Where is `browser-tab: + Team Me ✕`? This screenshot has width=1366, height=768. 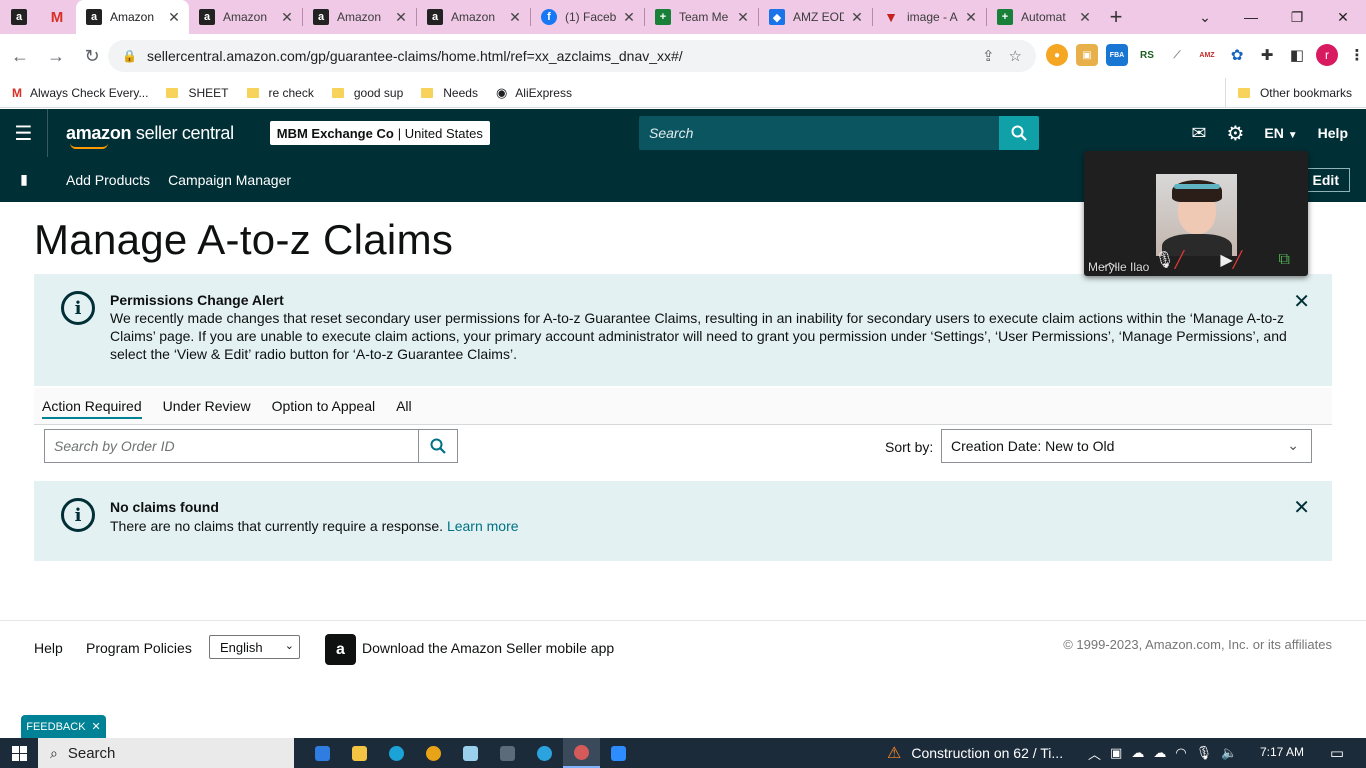
browser-tab: + Team Me ✕ is located at coordinates (701, 17).